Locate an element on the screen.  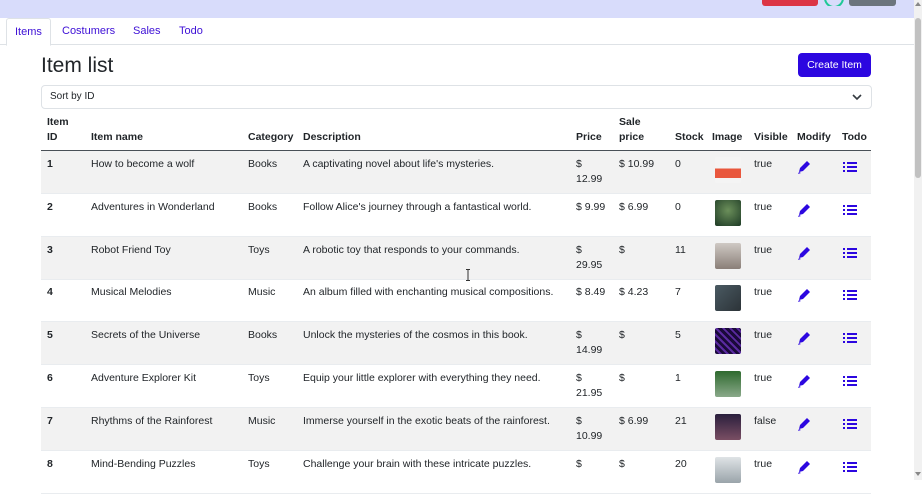
header-todo: Todo is located at coordinates (854, 137).